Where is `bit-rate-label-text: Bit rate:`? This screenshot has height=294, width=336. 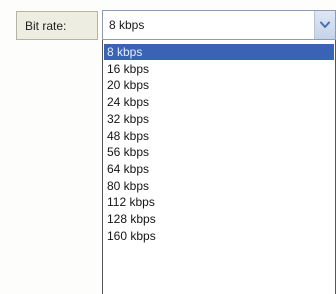
bit-rate-label-text: Bit rate: is located at coordinates (46, 25).